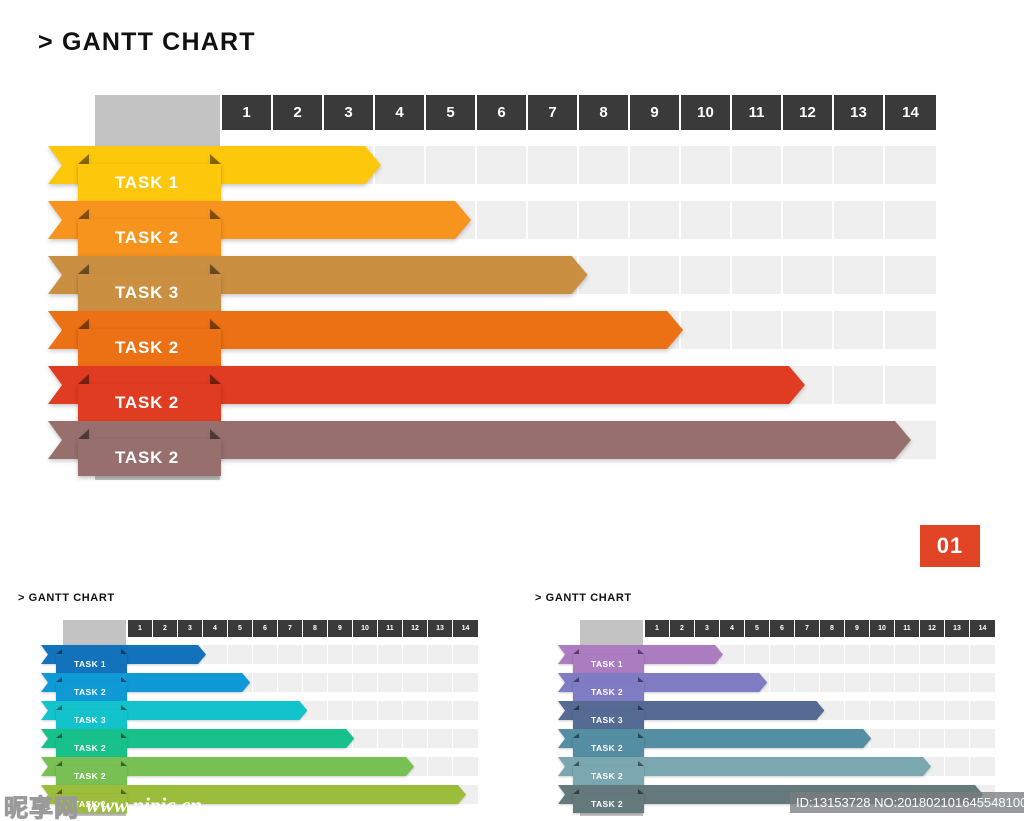 This screenshot has width=1024, height=821. What do you see at coordinates (349, 112) in the screenshot?
I see `timeline-col-3: 3` at bounding box center [349, 112].